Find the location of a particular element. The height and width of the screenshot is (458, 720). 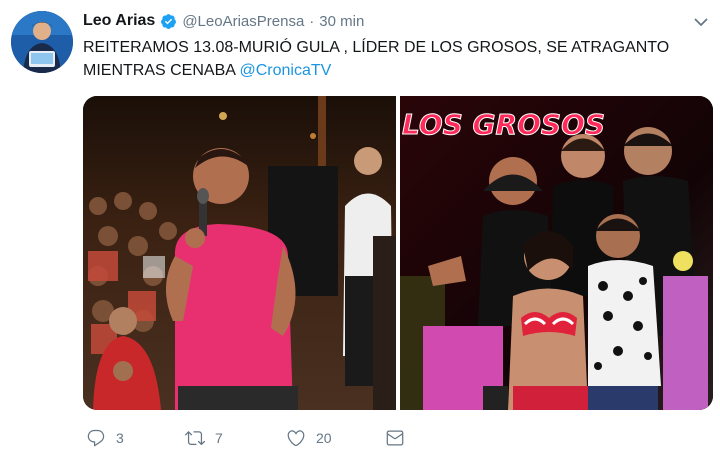

tweet-header: Leo Arias @LeoAriasPrensa · 30 min is located at coordinates (223, 21).